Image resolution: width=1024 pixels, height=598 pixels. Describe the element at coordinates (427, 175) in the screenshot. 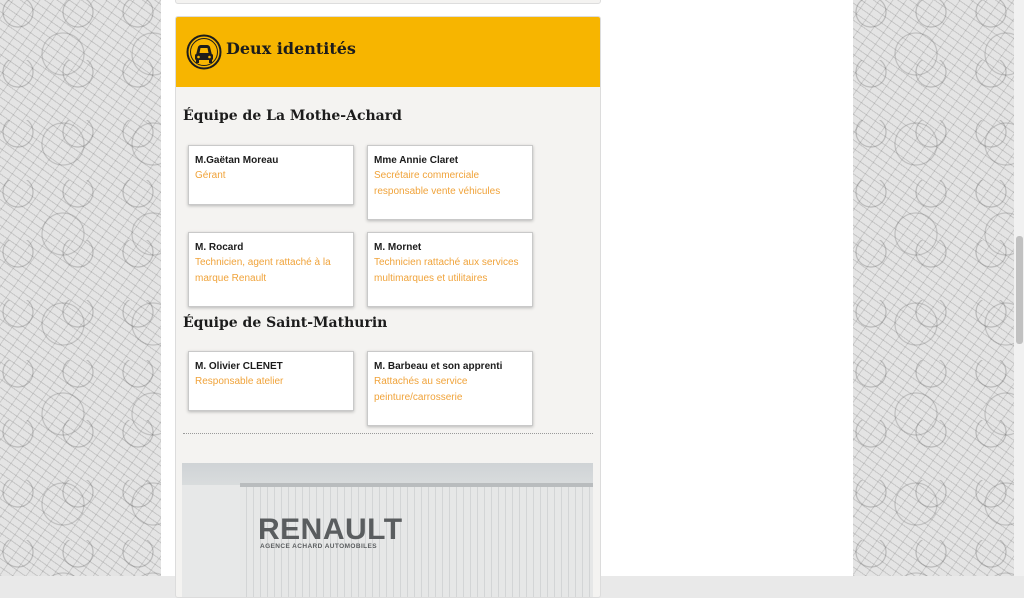

I see `member-role: Secrétaire commerciale` at that location.